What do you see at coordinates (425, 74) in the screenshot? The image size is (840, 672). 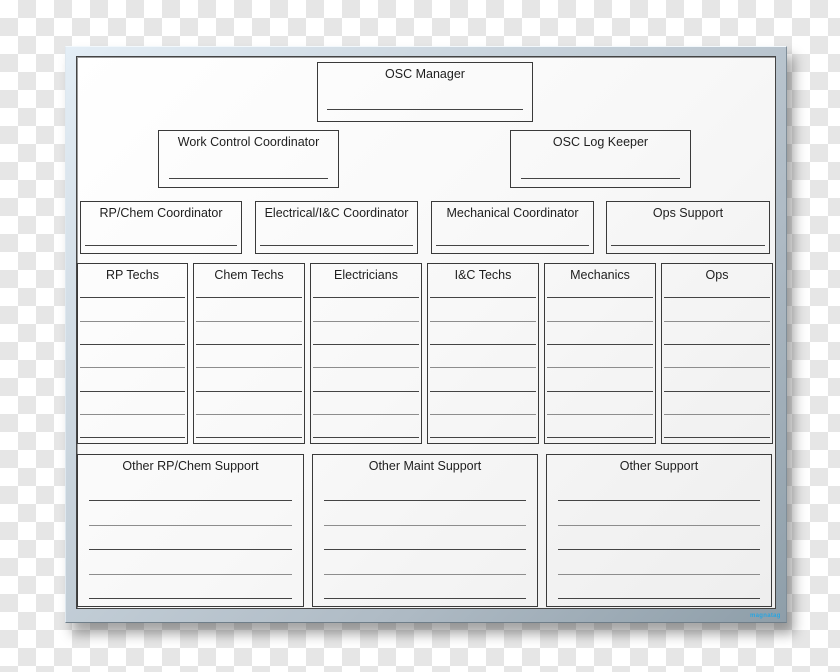 I see `role-title: OSC Manager` at bounding box center [425, 74].